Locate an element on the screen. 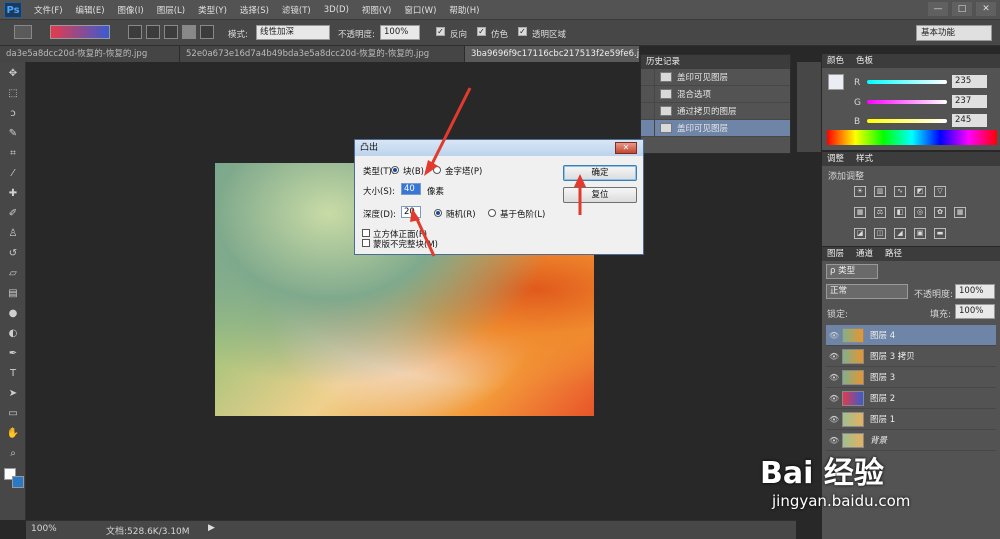 This screenshot has height=539, width=1000. arrow-to-depth-input is located at coordinates (425, 236).